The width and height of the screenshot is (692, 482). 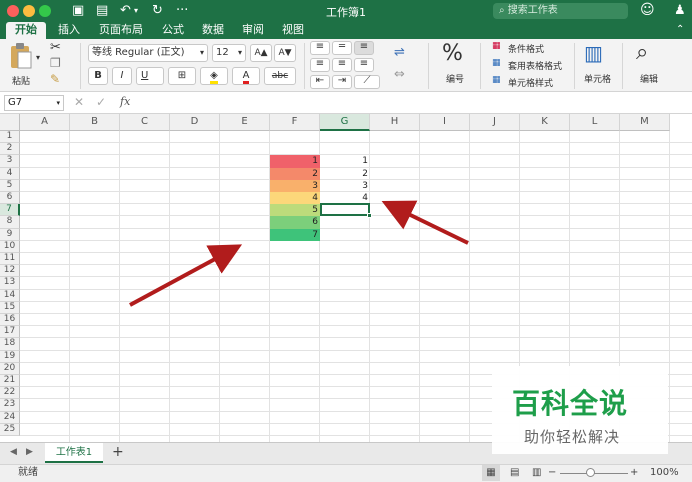 What do you see at coordinates (246, 76) in the screenshot?
I see `font-color-button: A` at bounding box center [246, 76].